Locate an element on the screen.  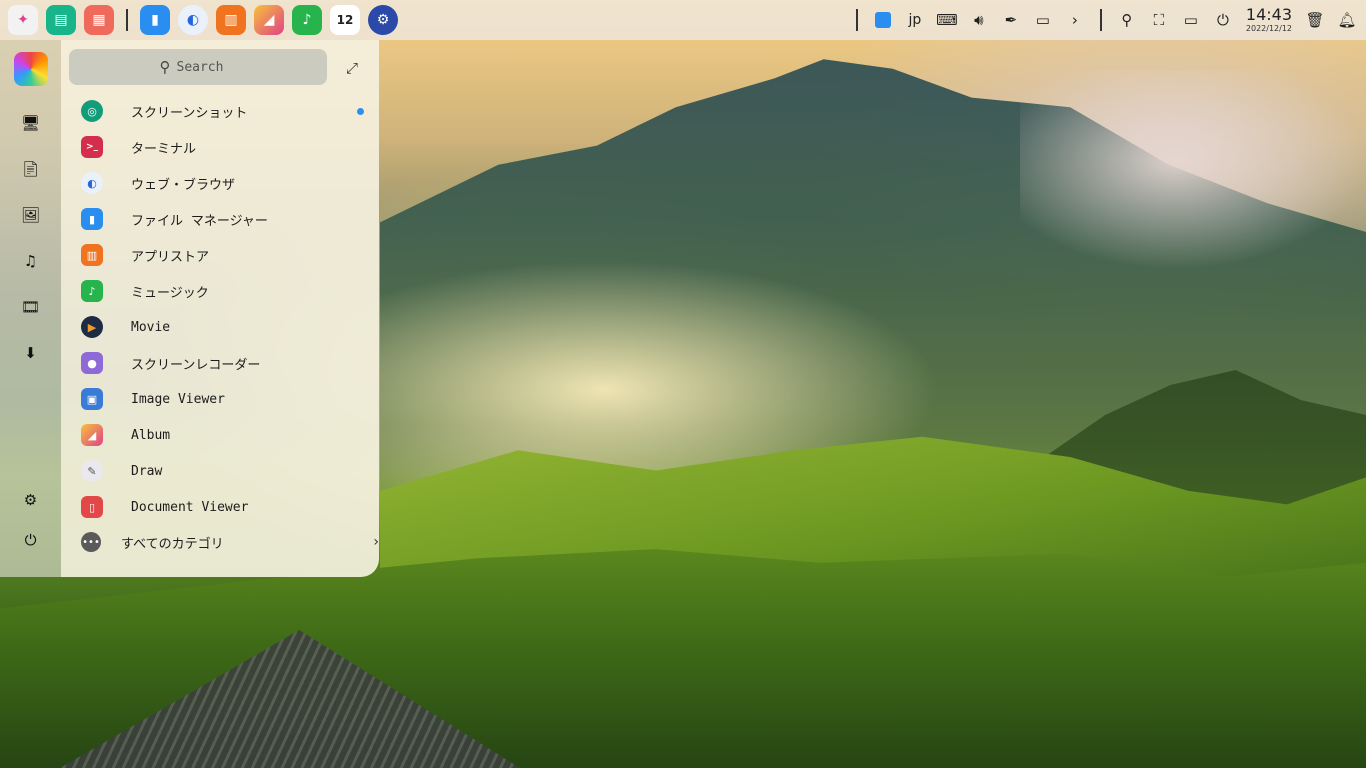
download-icon: ⬇ is located at coordinates (31, 353).